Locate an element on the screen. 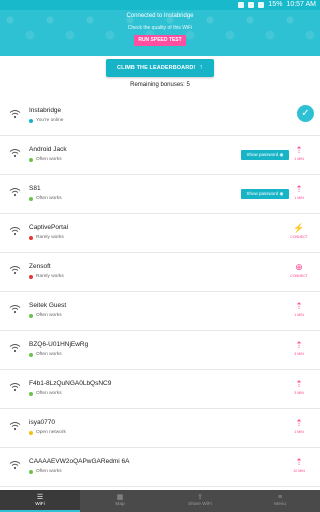 This screenshot has height=512, width=320. network-name: isya0770 is located at coordinates (42, 422).